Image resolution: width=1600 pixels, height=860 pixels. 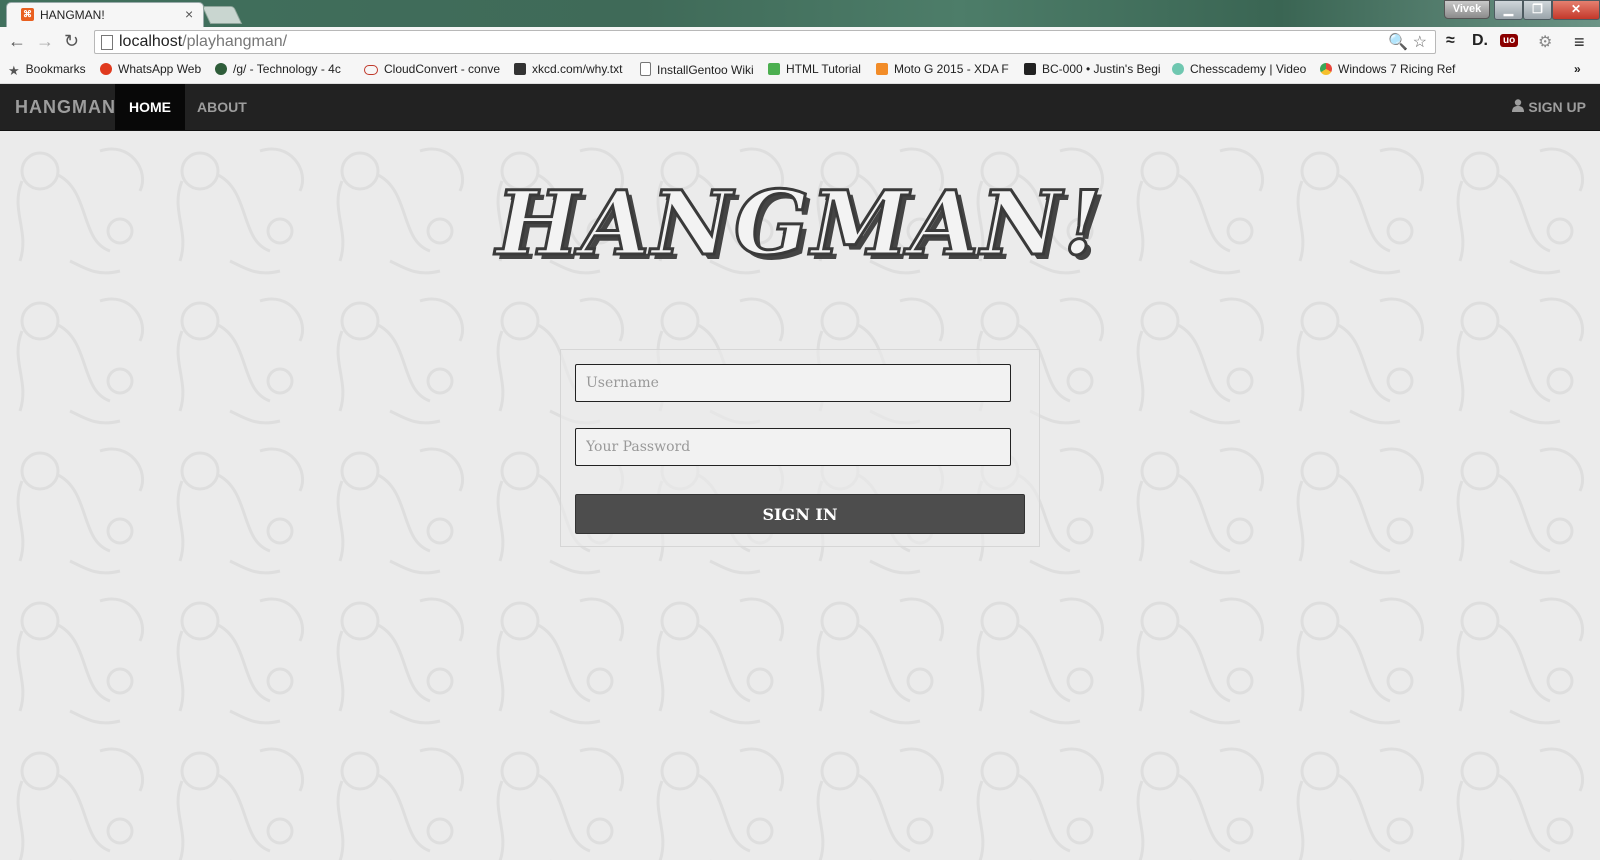 What do you see at coordinates (1508, 10) in the screenshot?
I see `minimize-button: ▁` at bounding box center [1508, 10].